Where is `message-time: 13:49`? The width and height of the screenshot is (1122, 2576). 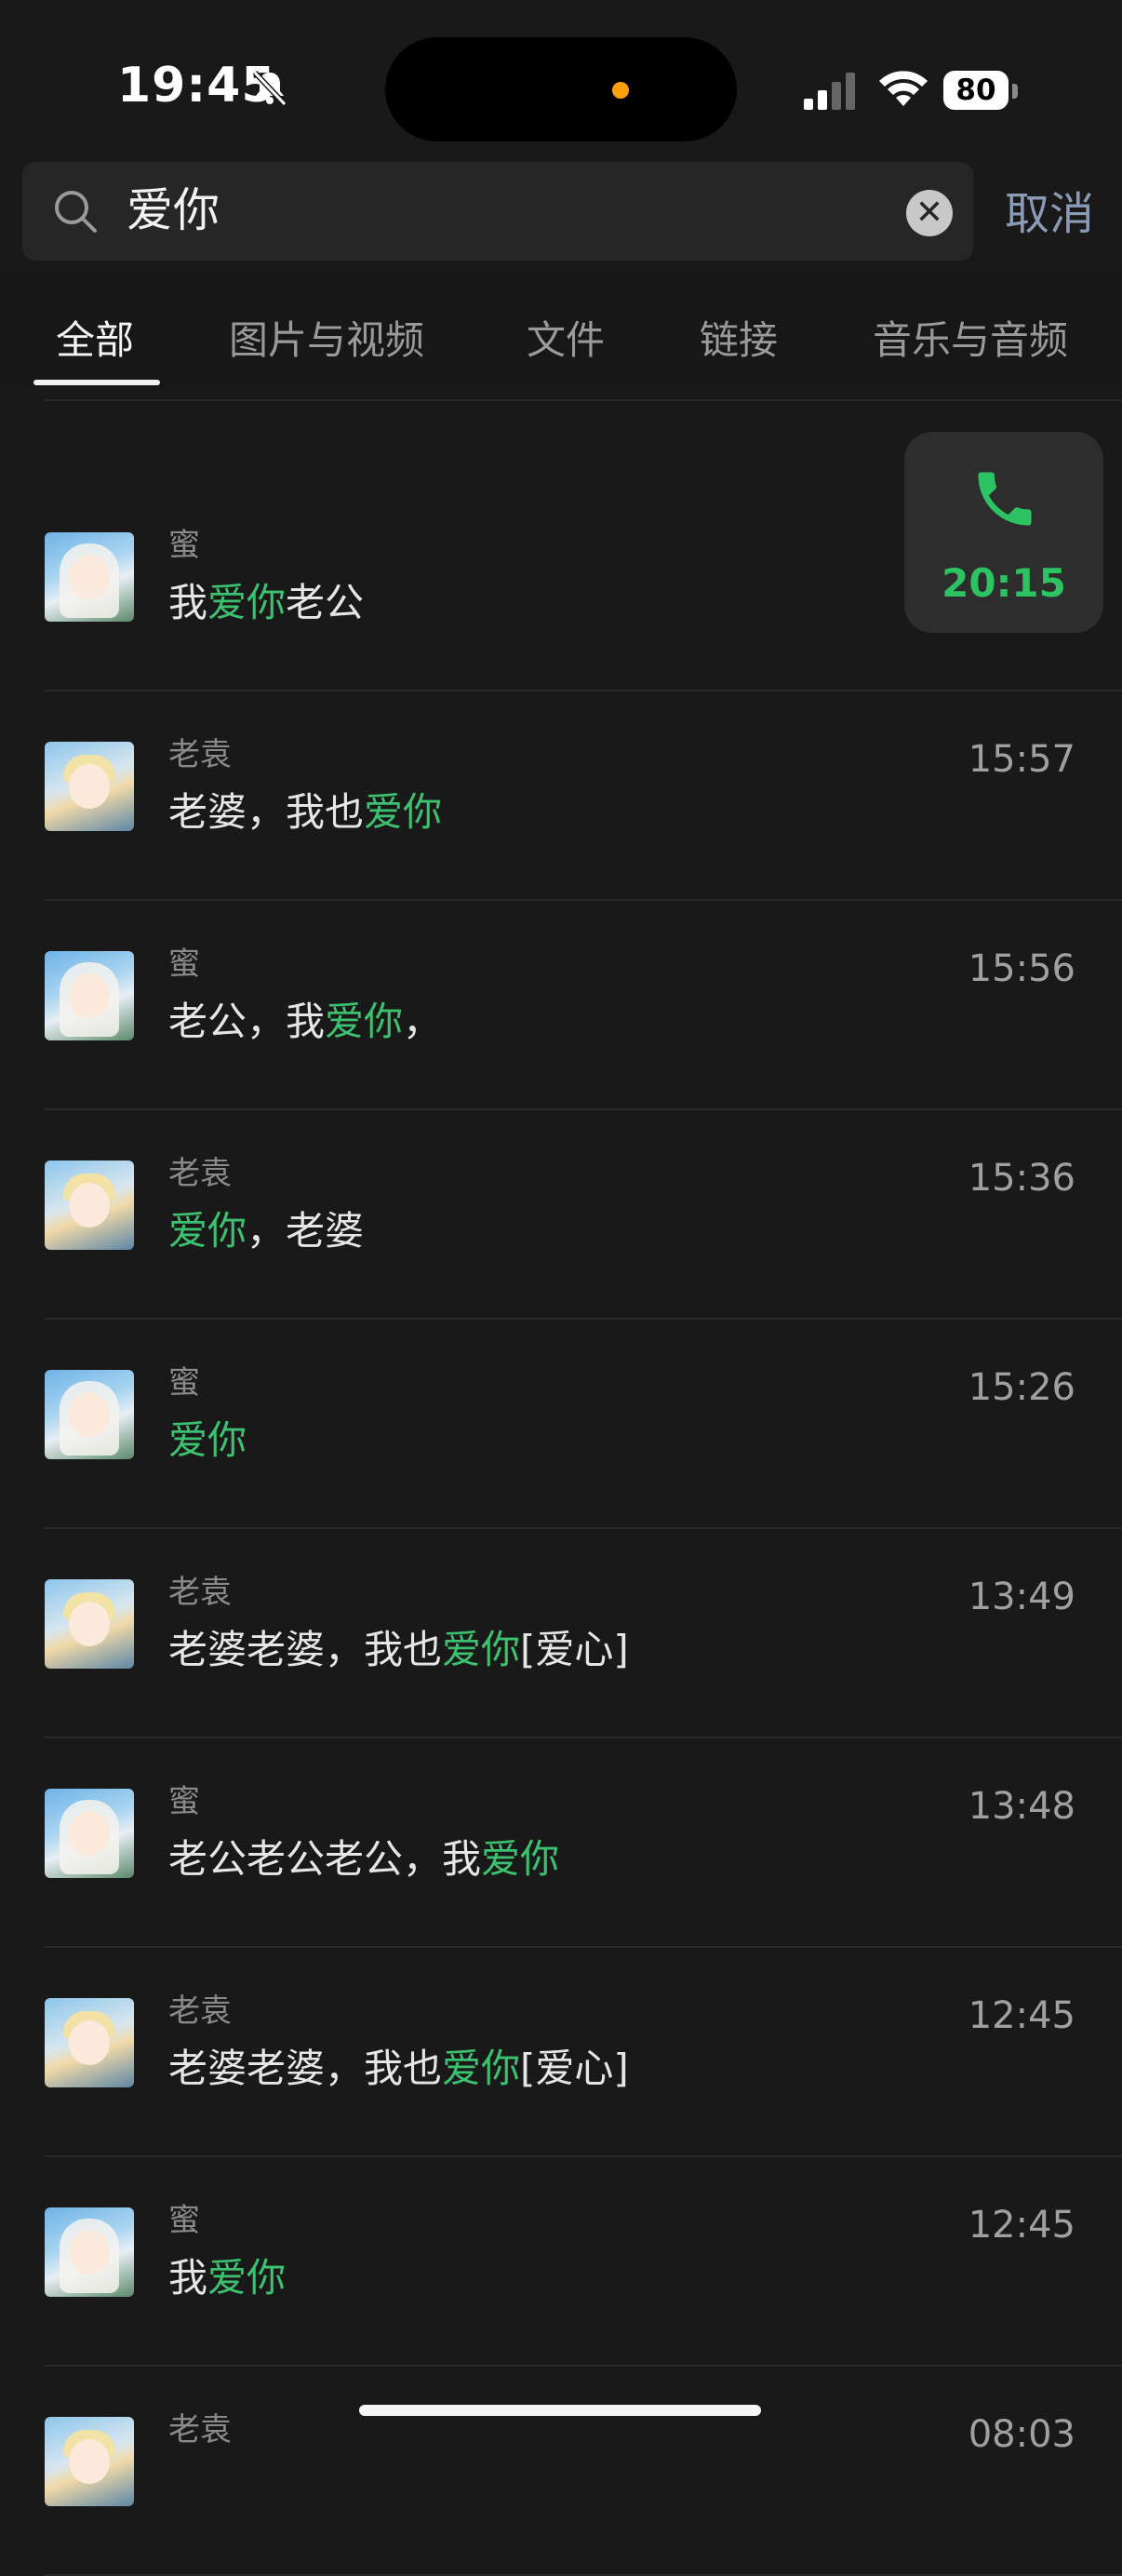 message-time: 13:49 is located at coordinates (1021, 1597).